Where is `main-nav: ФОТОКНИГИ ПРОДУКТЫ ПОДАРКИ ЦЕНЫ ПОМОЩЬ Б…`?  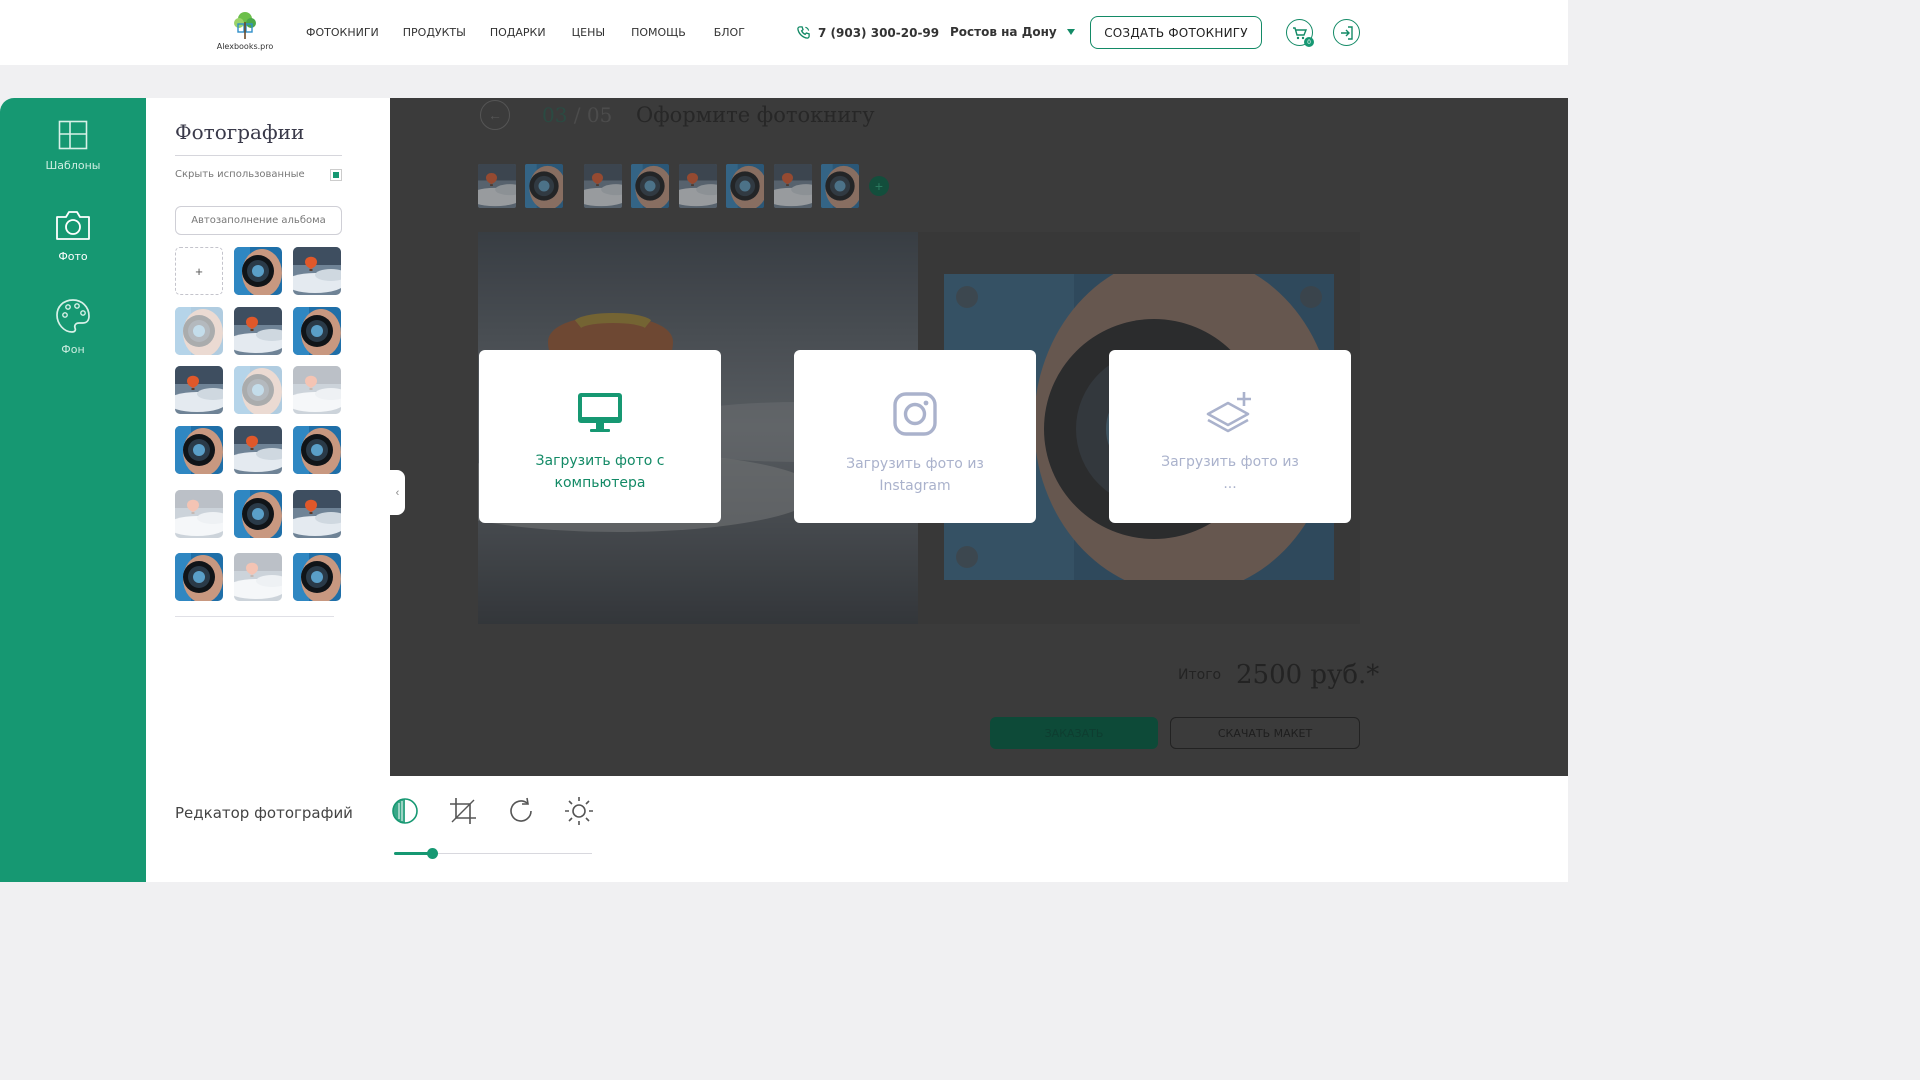
main-nav: ФОТОКНИГИ ПРОДУКТЫ ПОДАРКИ ЦЕНЫ ПОМОЩЬ Б… is located at coordinates (525, 32).